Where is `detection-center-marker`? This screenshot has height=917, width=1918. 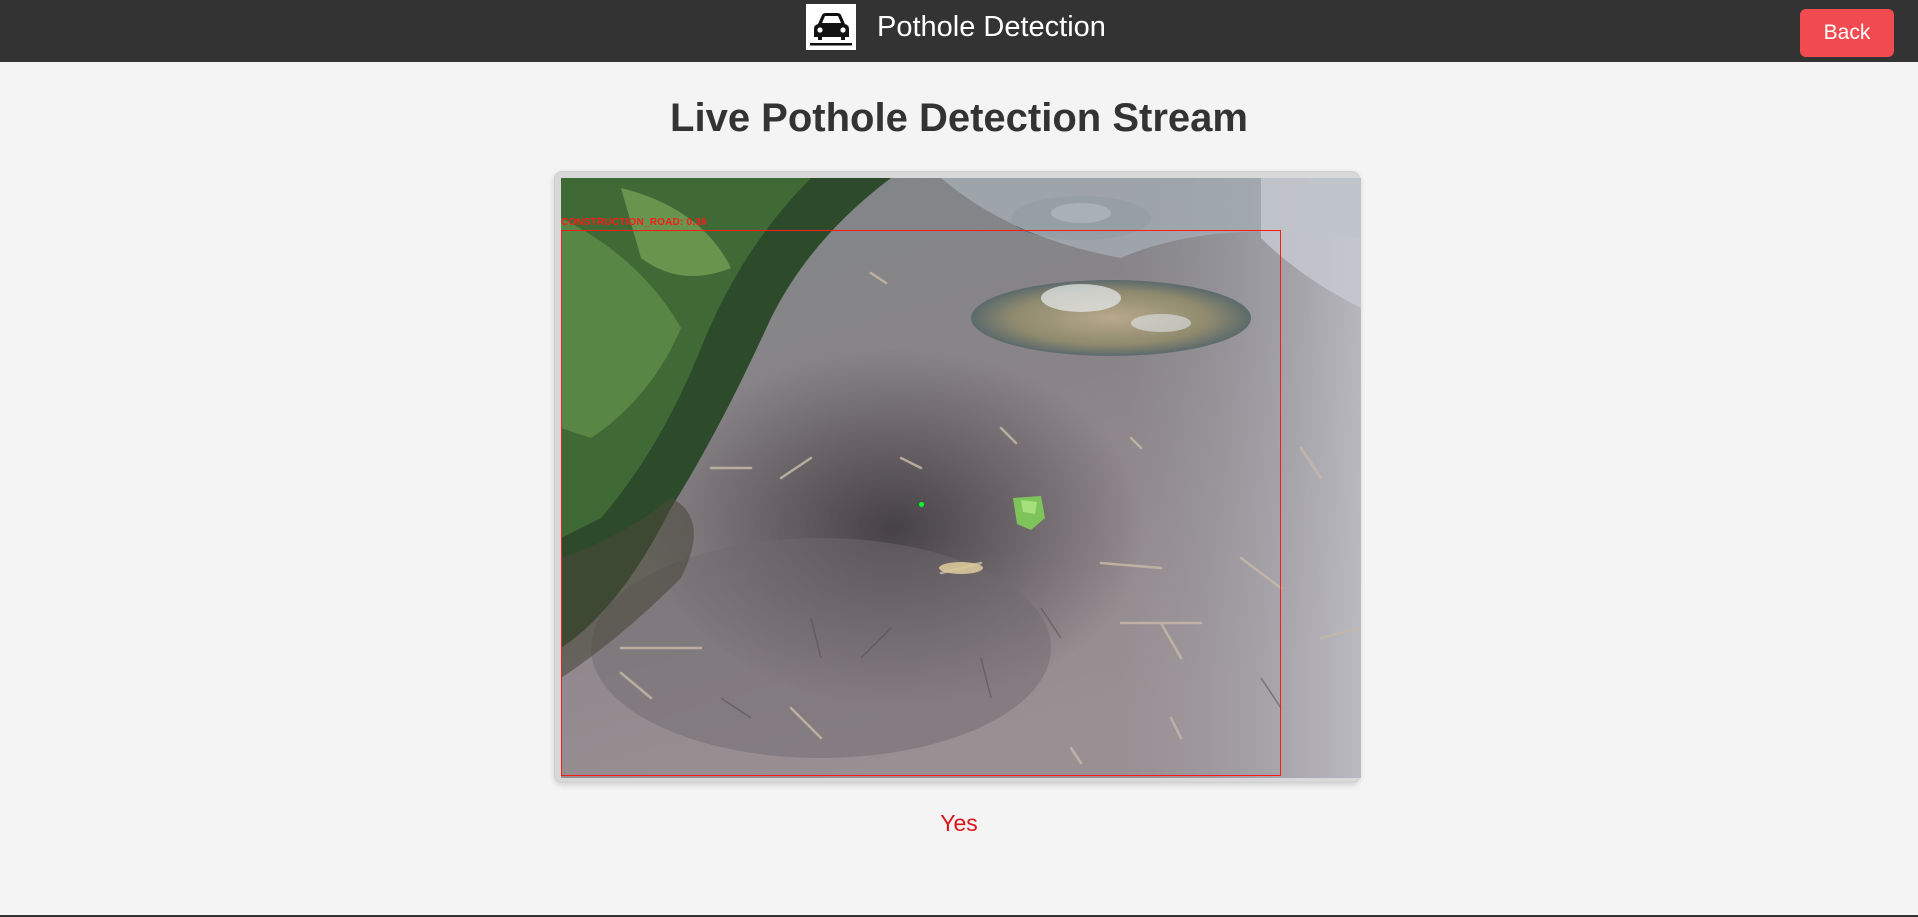 detection-center-marker is located at coordinates (921, 504).